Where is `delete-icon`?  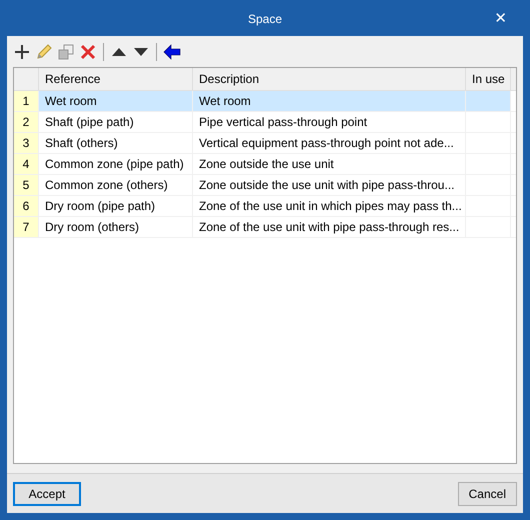 delete-icon is located at coordinates (88, 52).